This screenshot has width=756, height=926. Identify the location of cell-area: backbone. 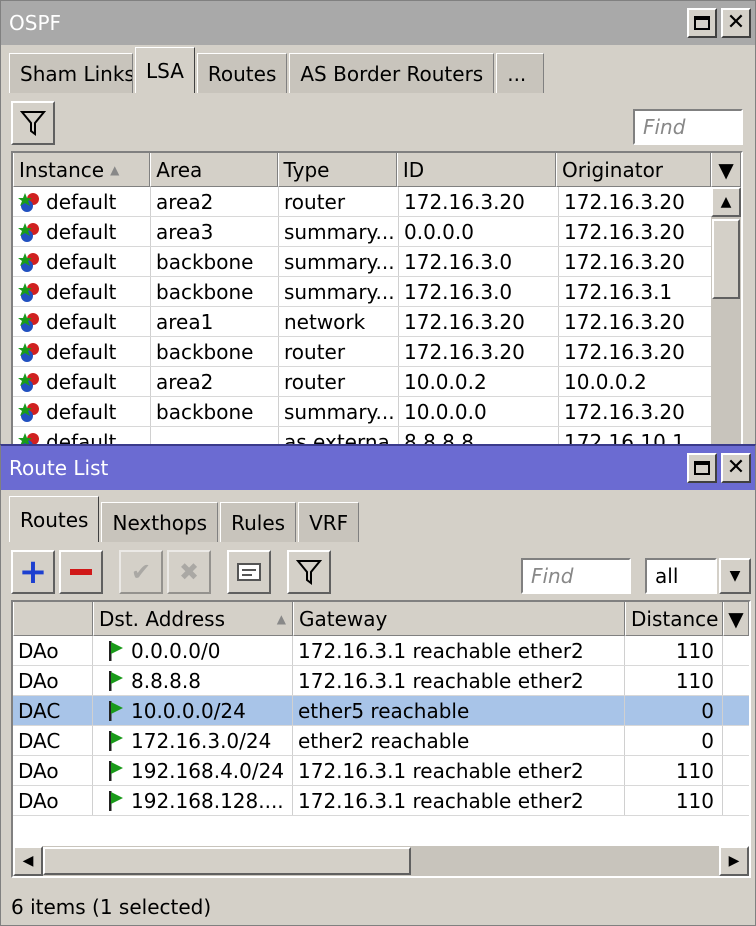
(215, 291).